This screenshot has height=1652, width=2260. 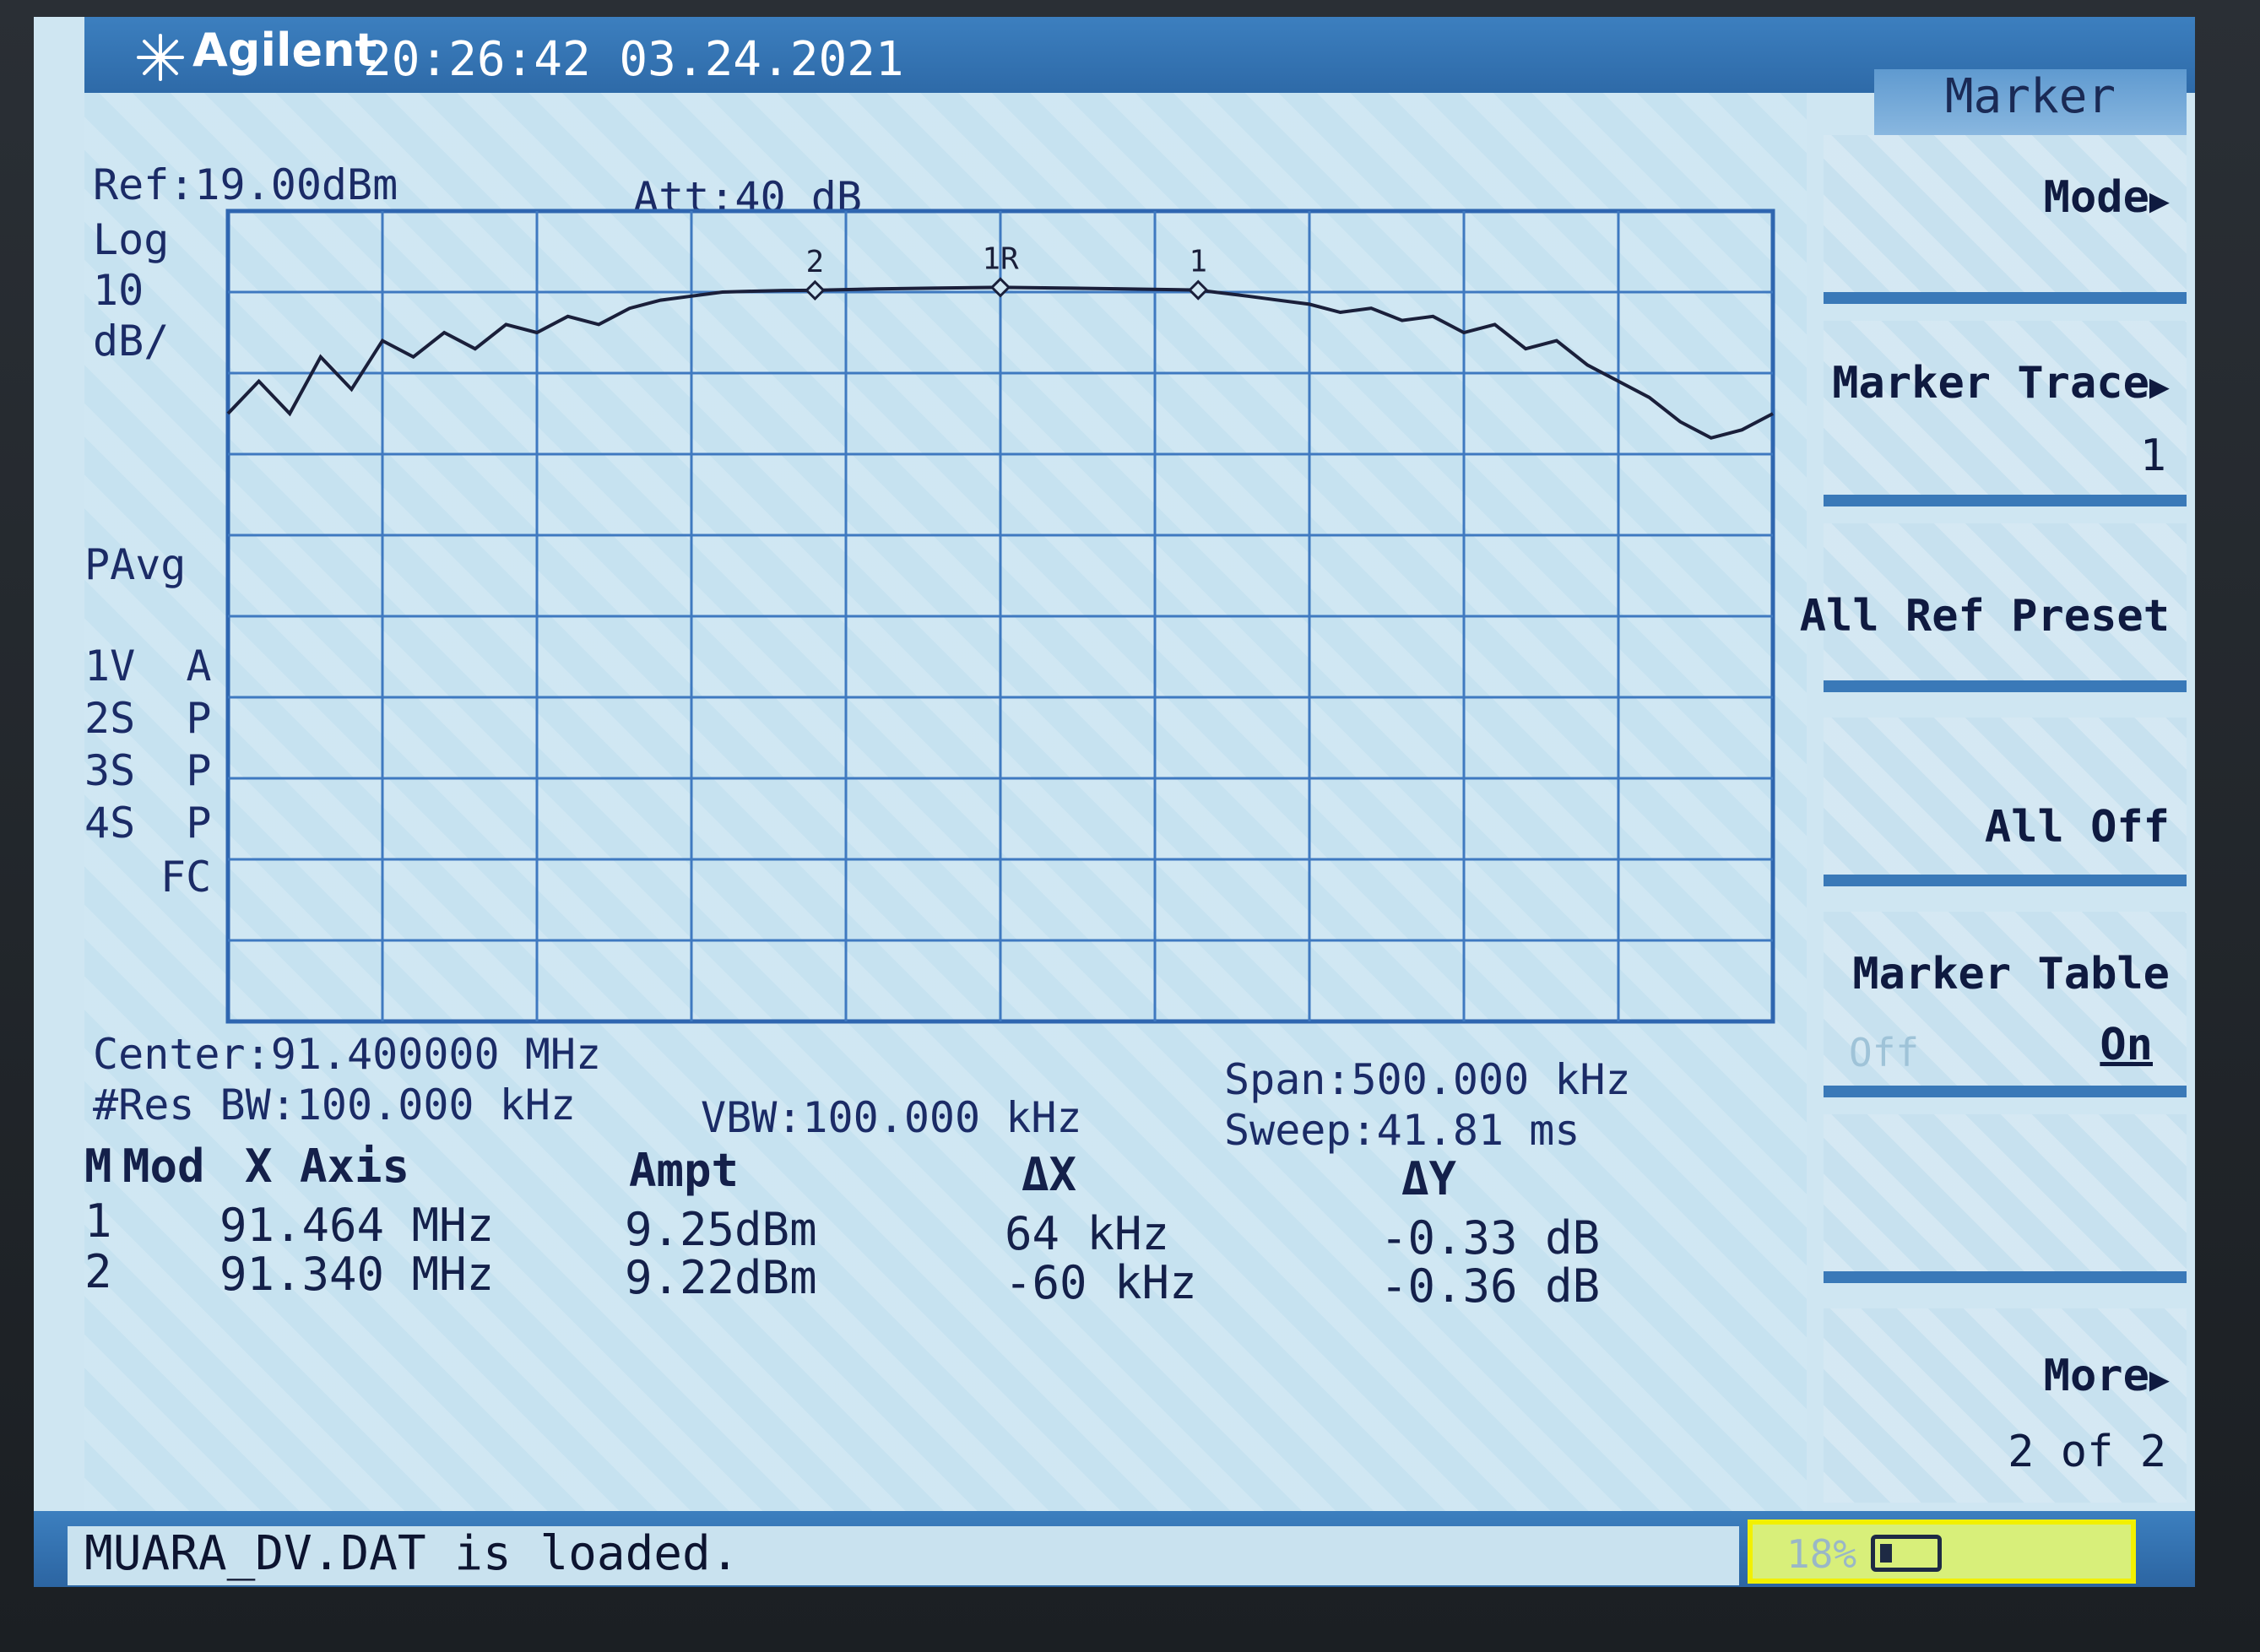 What do you see at coordinates (2030, 97) in the screenshot?
I see `softkey-menu-title-label: Marker` at bounding box center [2030, 97].